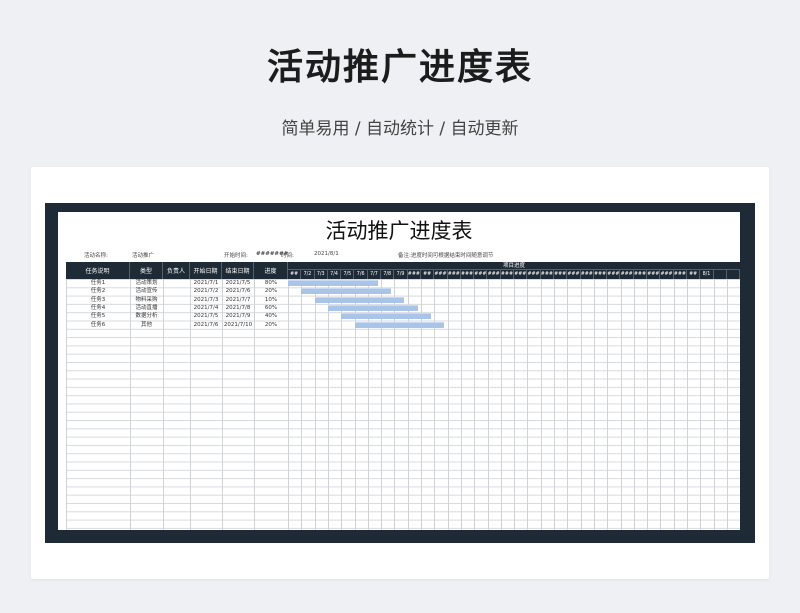 The height and width of the screenshot is (613, 800). What do you see at coordinates (206, 325) in the screenshot?
I see `task-start-cell: 2021/7/6` at bounding box center [206, 325].